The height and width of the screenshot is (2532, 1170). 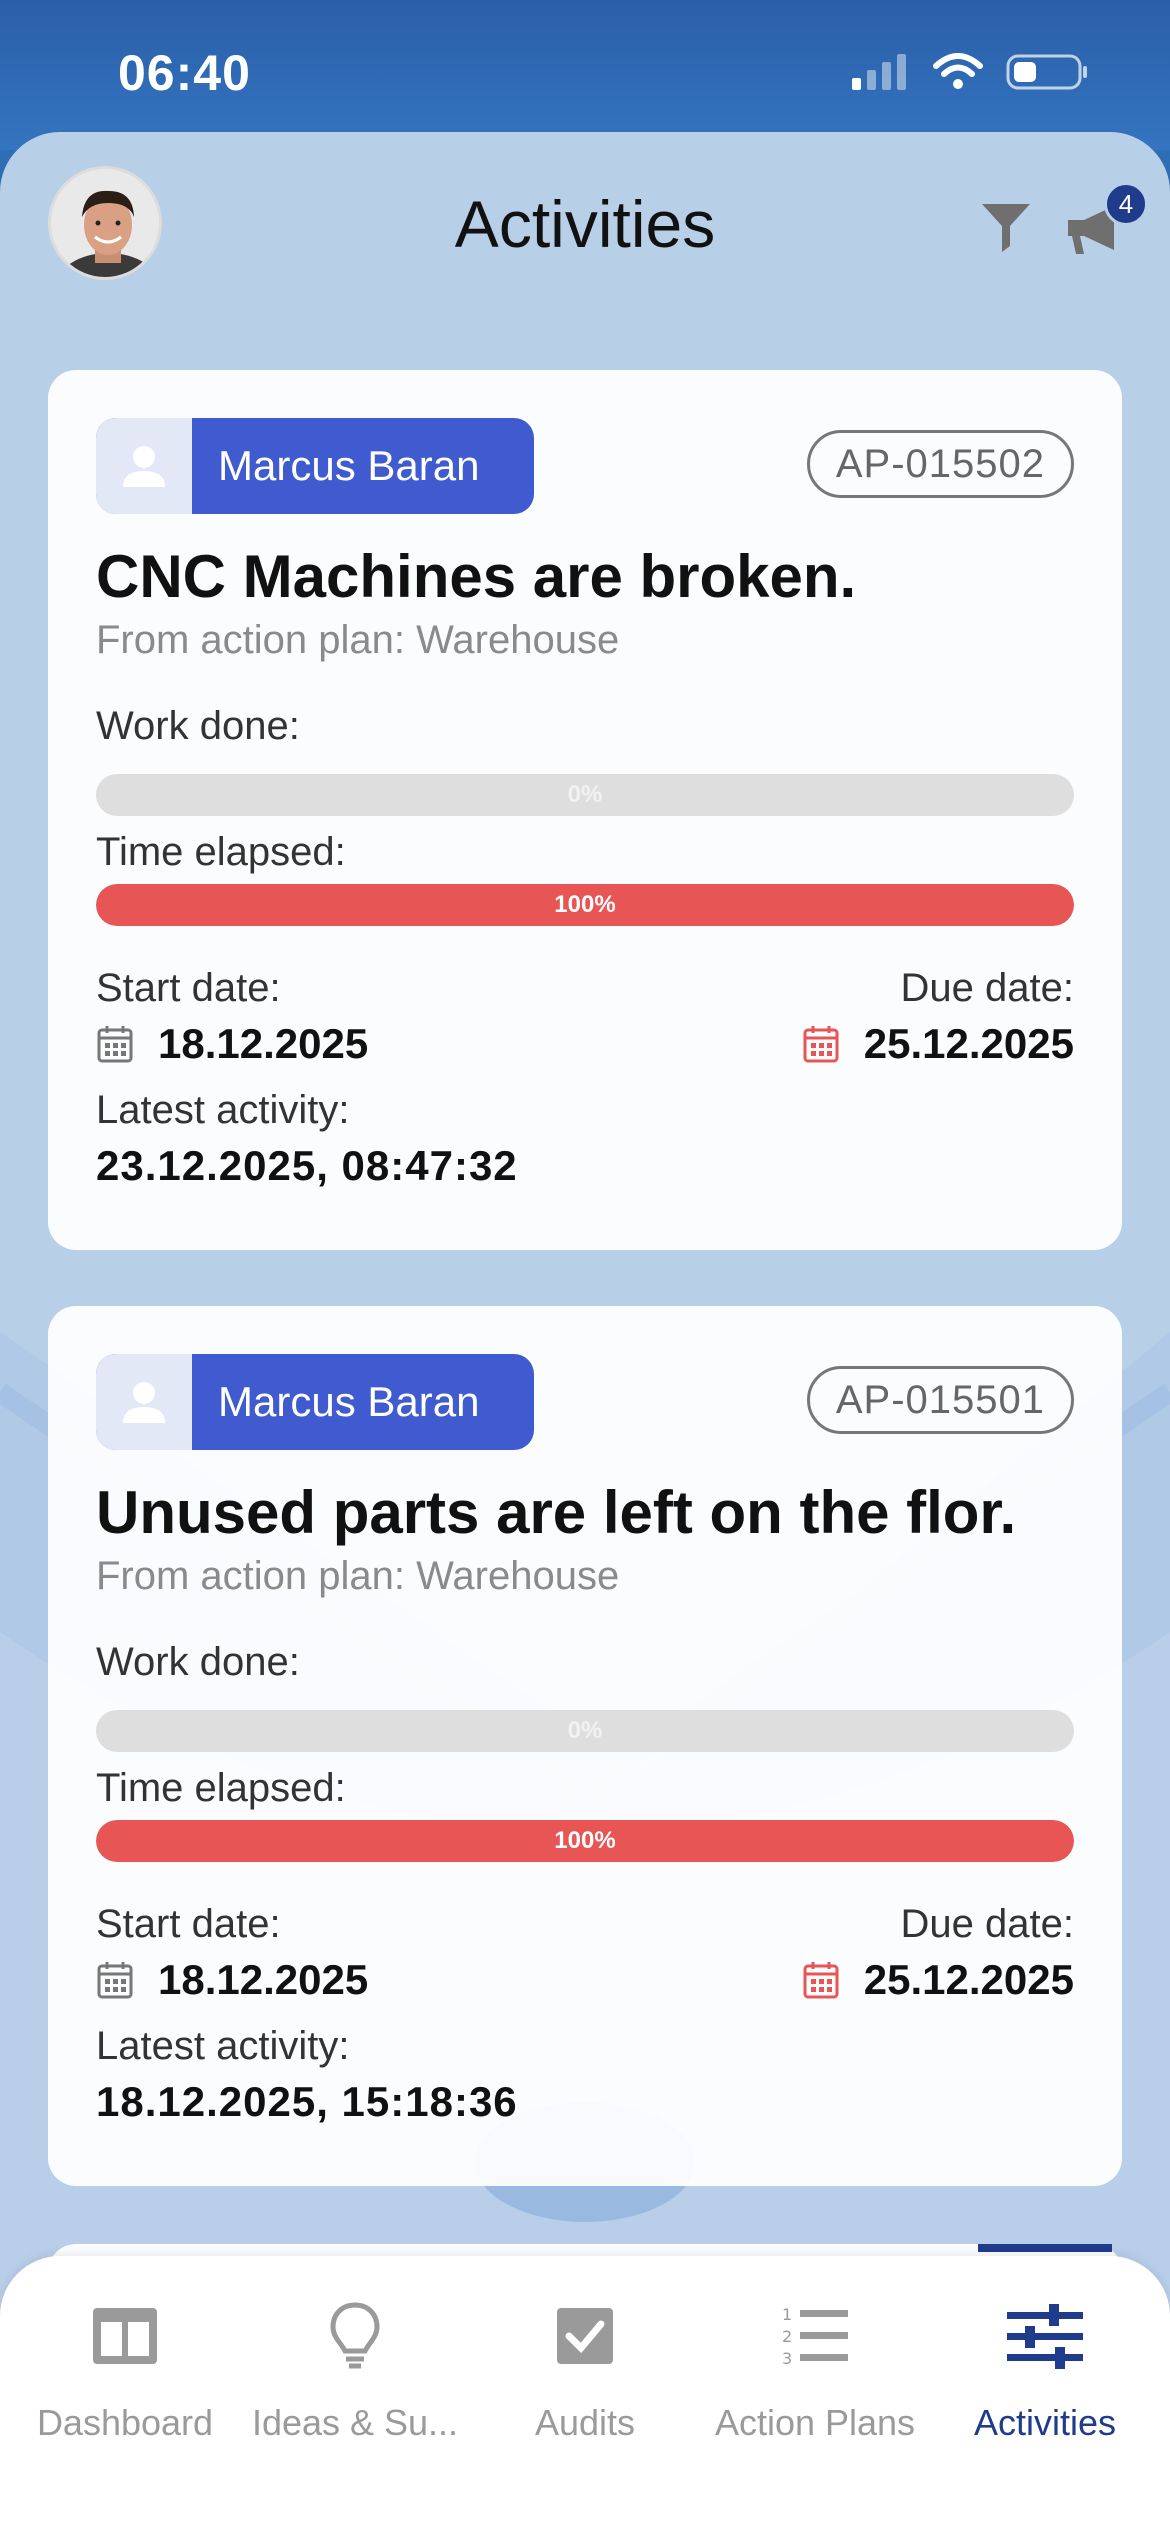 I want to click on tab-label: Activities, so click(x=1045, y=2422).